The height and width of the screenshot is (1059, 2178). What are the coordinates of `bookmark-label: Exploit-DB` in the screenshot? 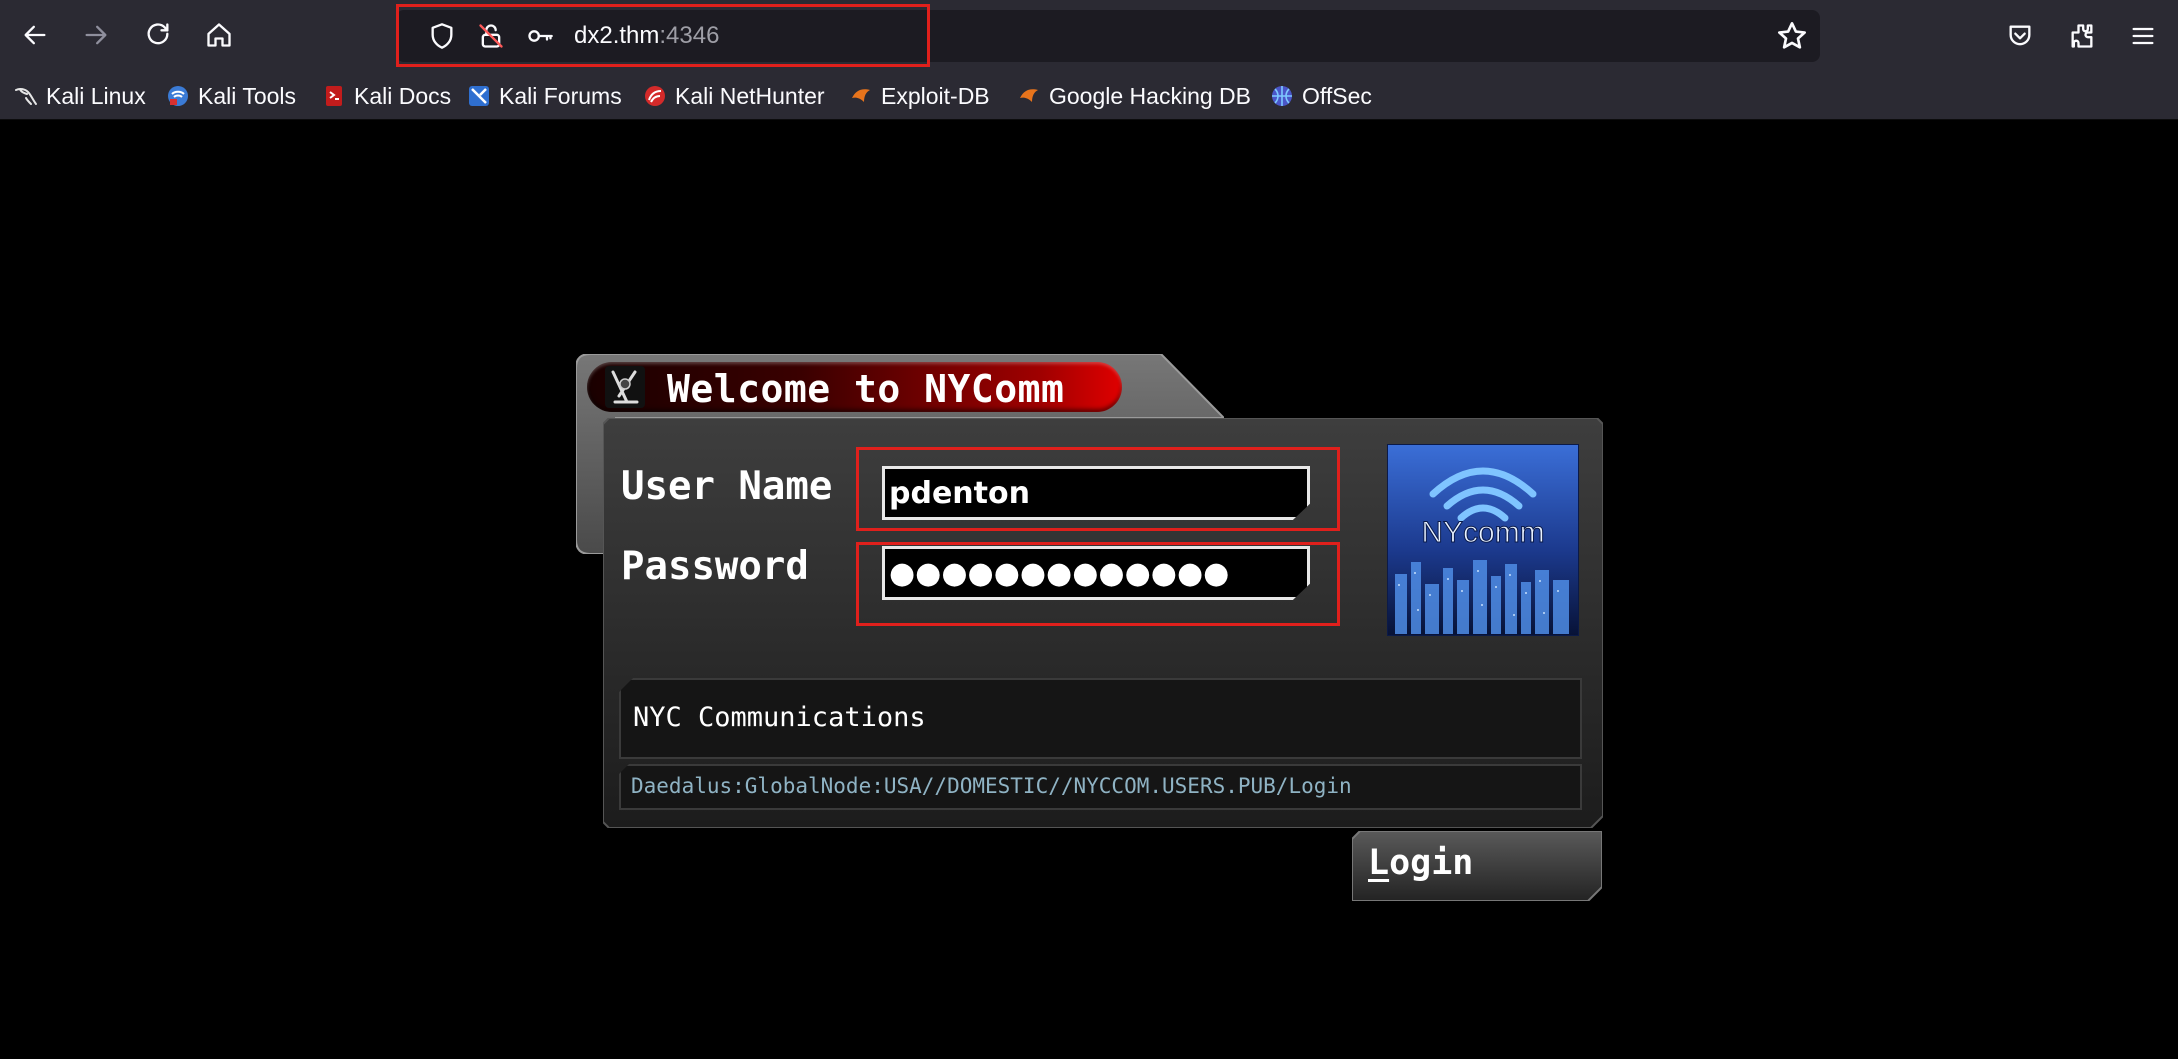 It's located at (935, 95).